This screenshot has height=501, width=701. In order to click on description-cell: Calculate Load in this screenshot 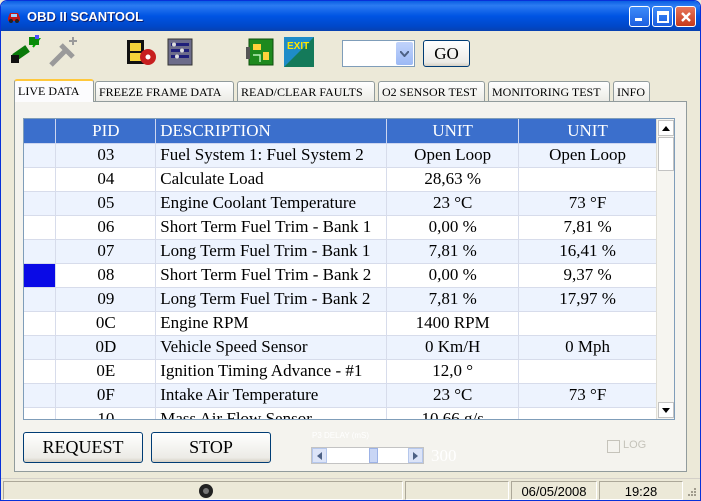, I will do `click(271, 179)`.